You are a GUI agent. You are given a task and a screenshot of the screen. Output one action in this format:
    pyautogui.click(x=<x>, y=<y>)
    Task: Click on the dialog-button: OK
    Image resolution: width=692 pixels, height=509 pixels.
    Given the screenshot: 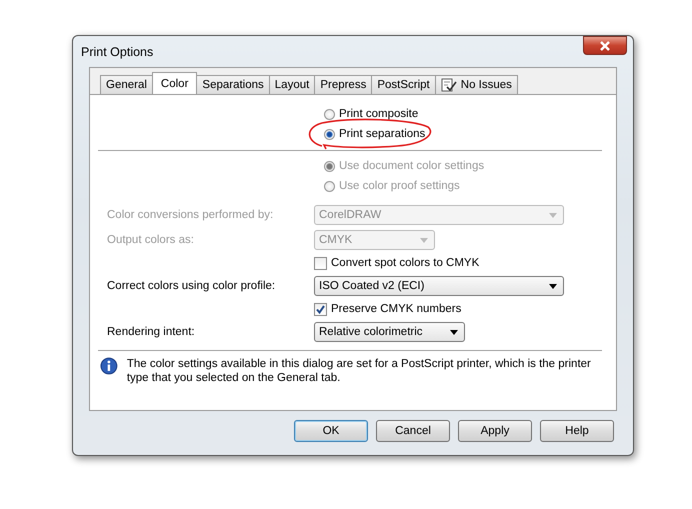 What is the action you would take?
    pyautogui.click(x=331, y=431)
    